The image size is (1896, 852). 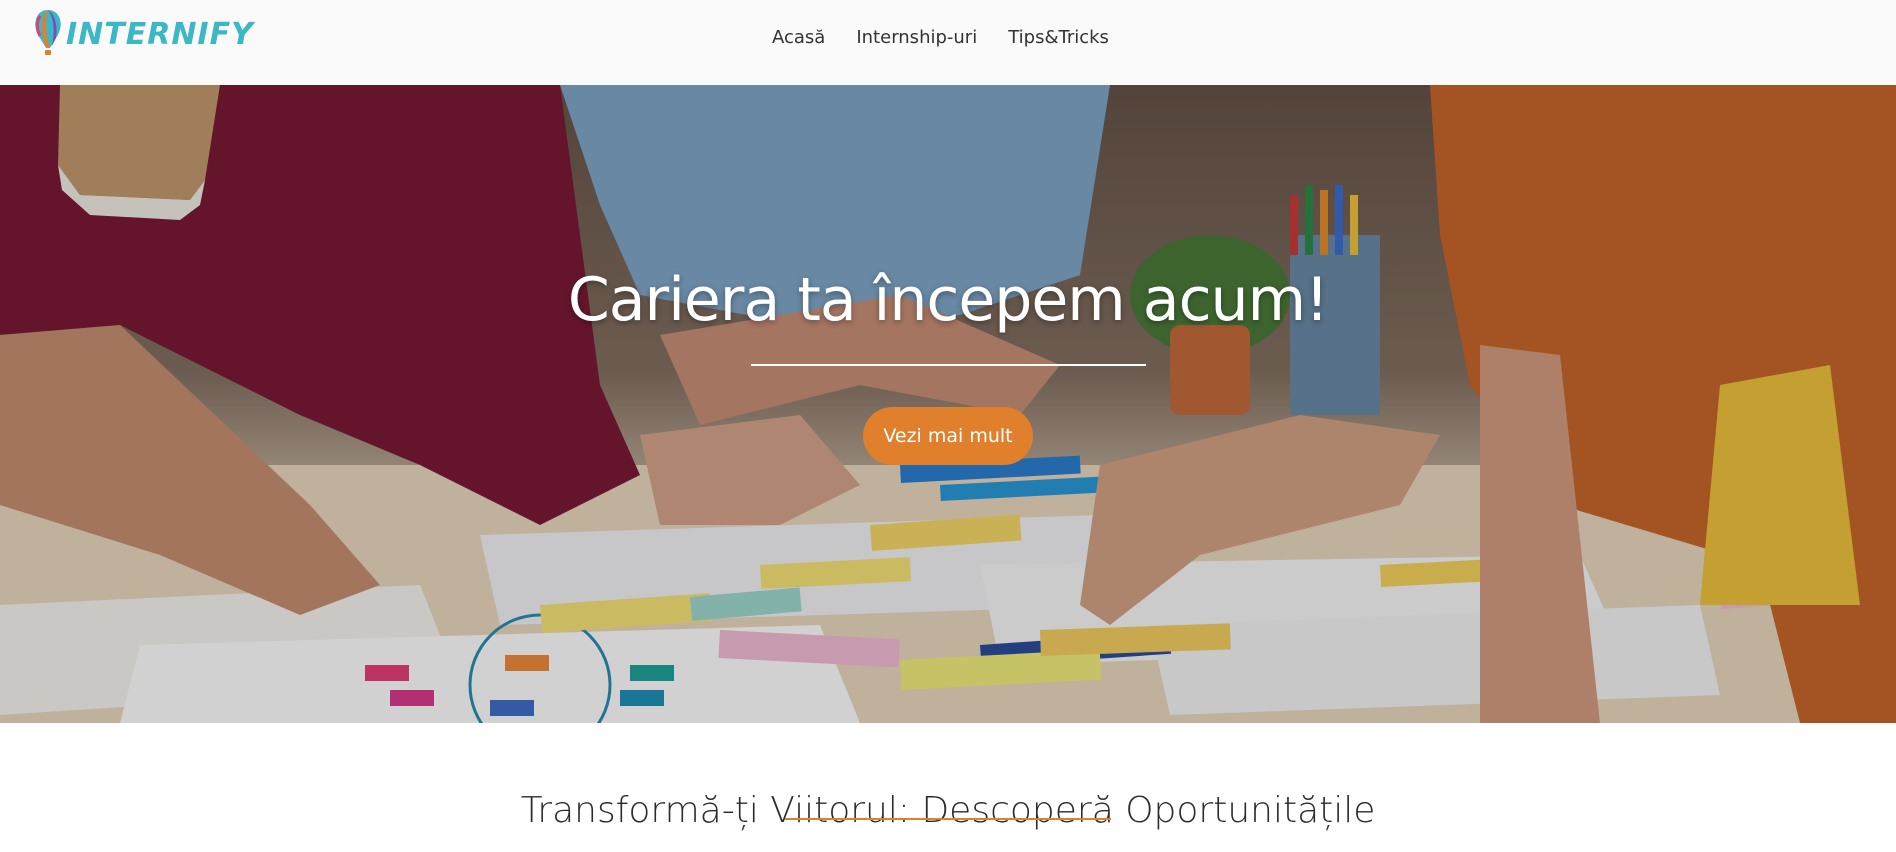 What do you see at coordinates (948, 819) in the screenshot?
I see `section-divider` at bounding box center [948, 819].